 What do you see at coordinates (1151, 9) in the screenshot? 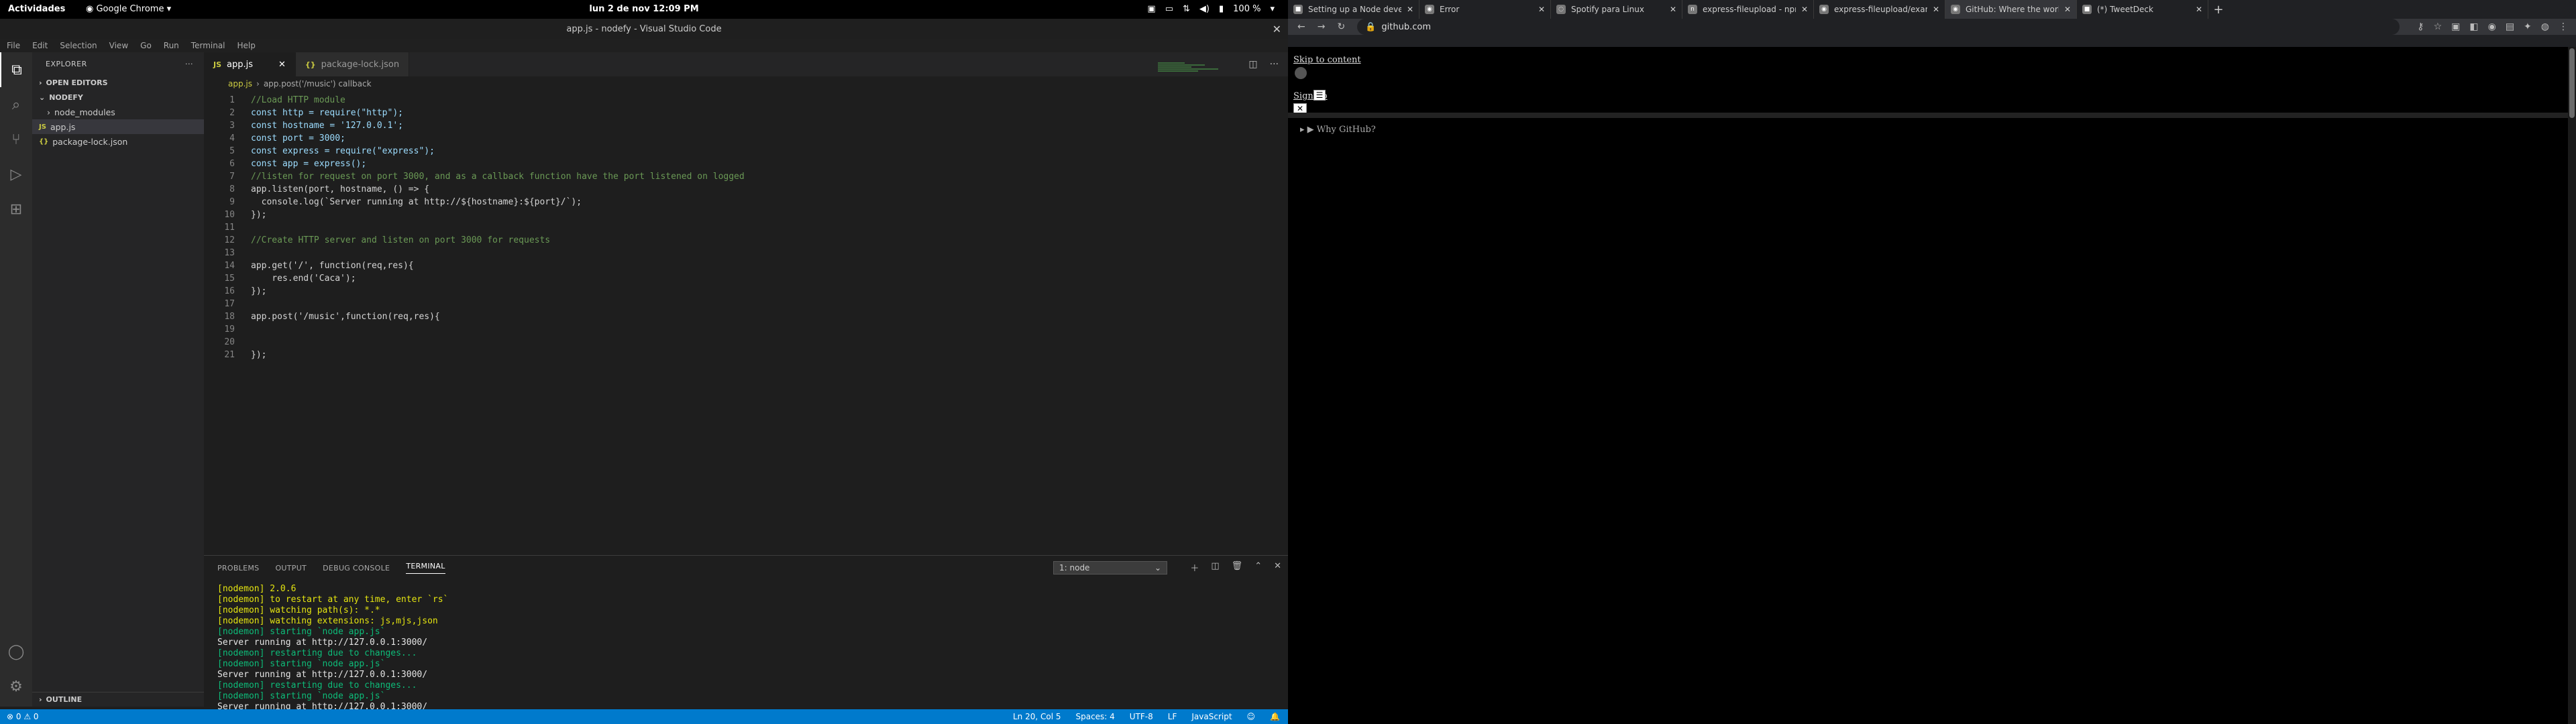
I see `discord-icon: ▣` at bounding box center [1151, 9].